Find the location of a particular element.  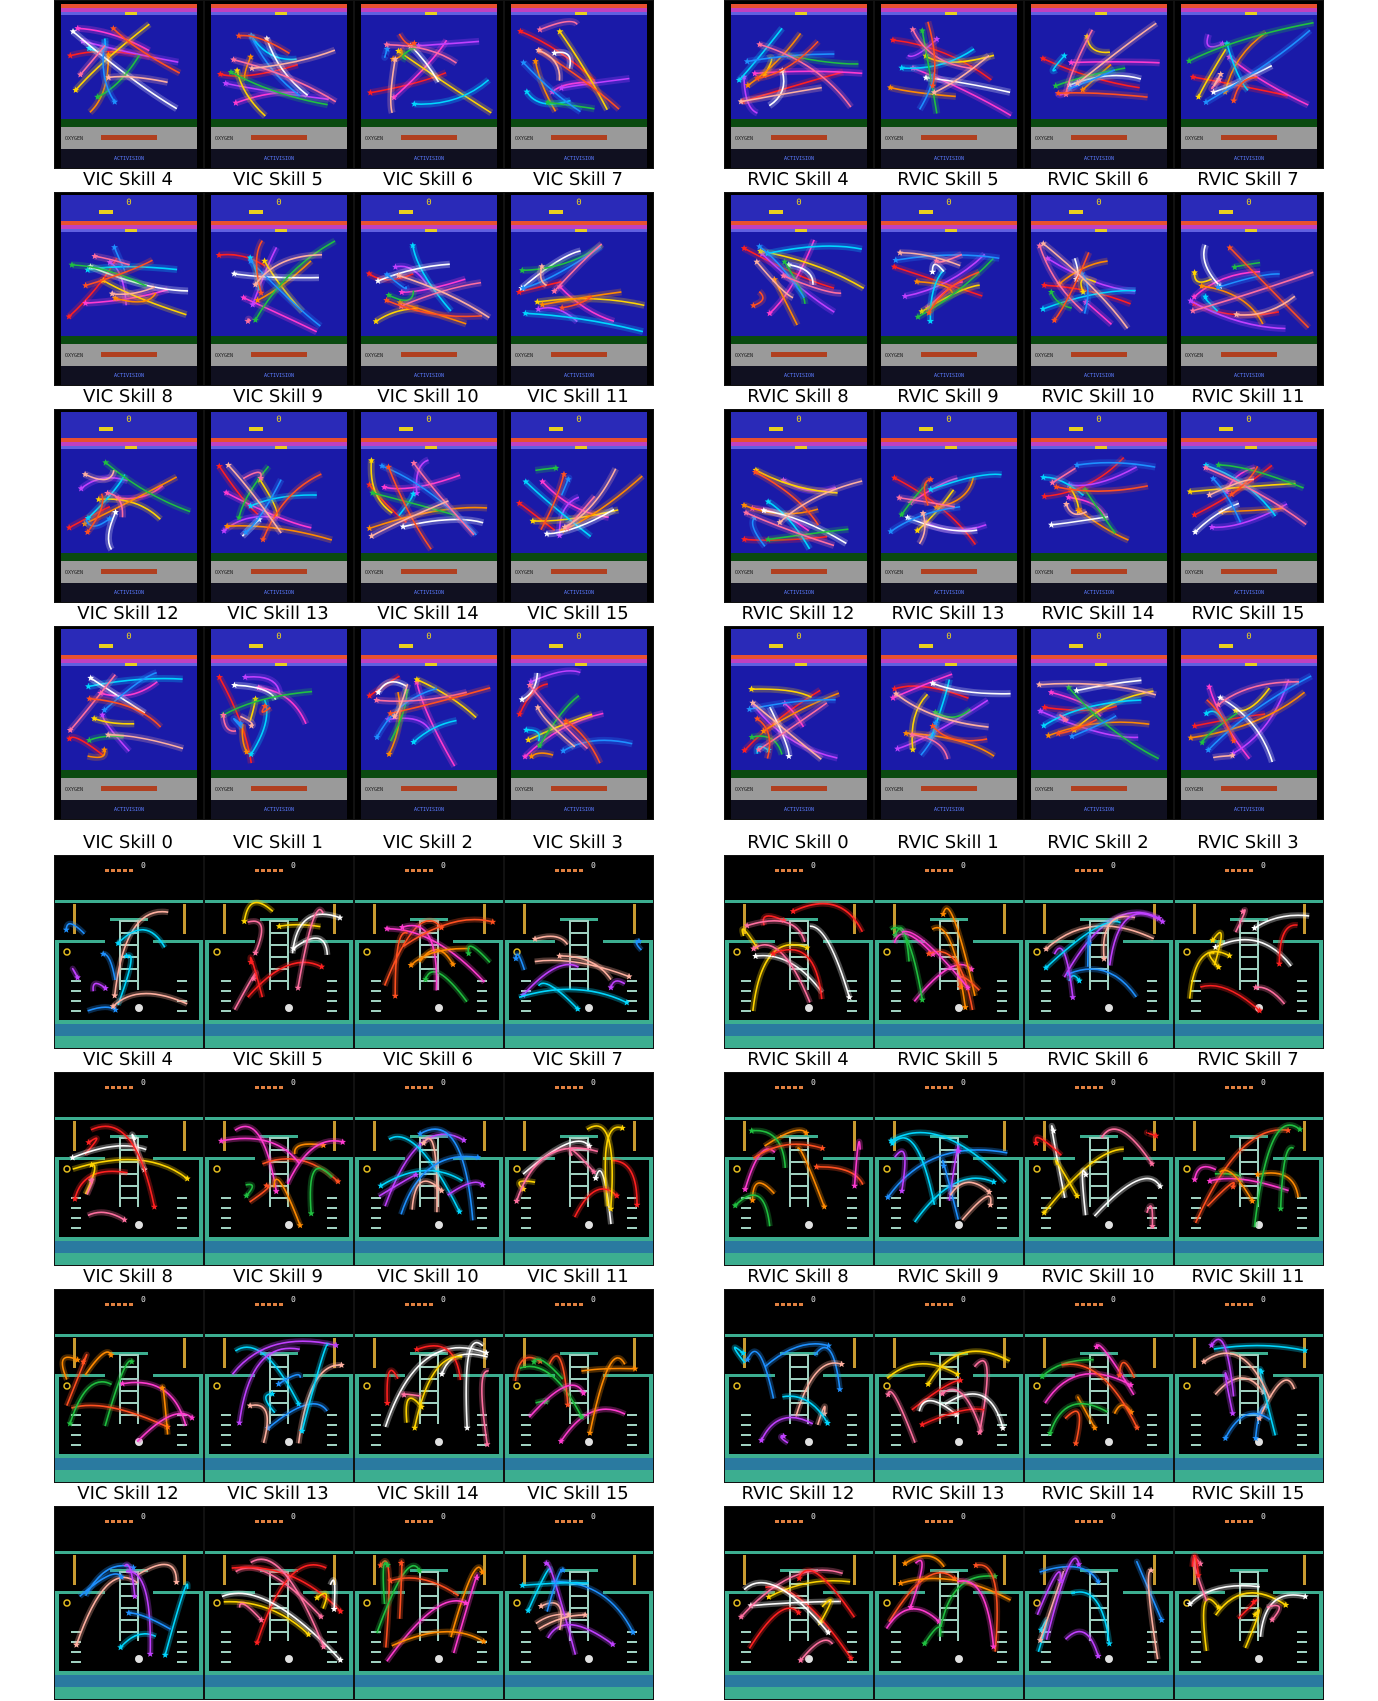

montezuma-vic-panel: 0 is located at coordinates (579, 1603).